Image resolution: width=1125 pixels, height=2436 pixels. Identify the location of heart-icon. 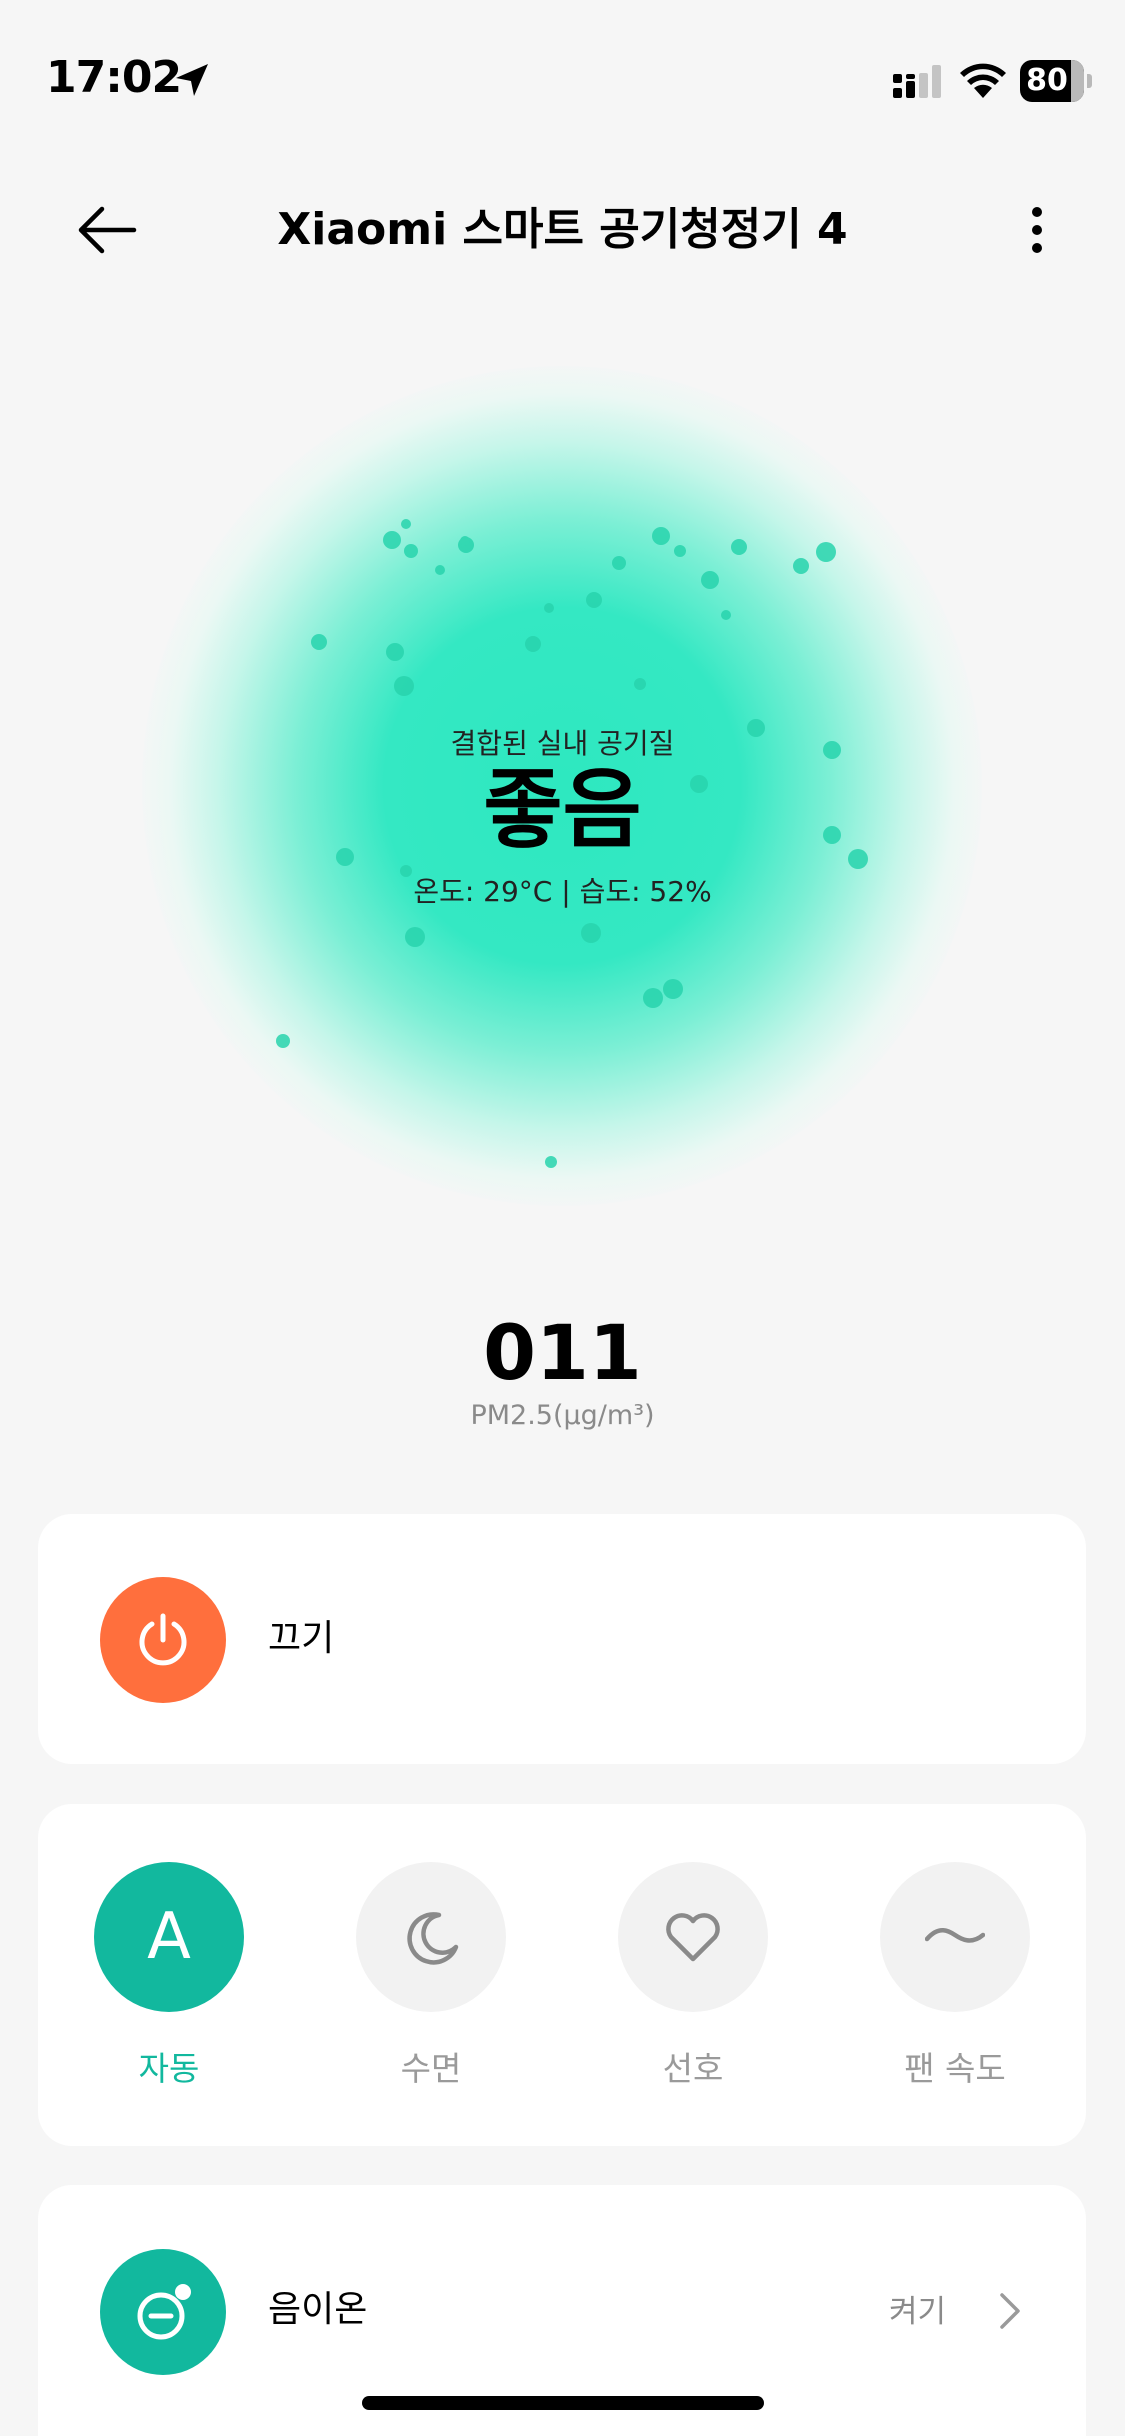
(693, 1937).